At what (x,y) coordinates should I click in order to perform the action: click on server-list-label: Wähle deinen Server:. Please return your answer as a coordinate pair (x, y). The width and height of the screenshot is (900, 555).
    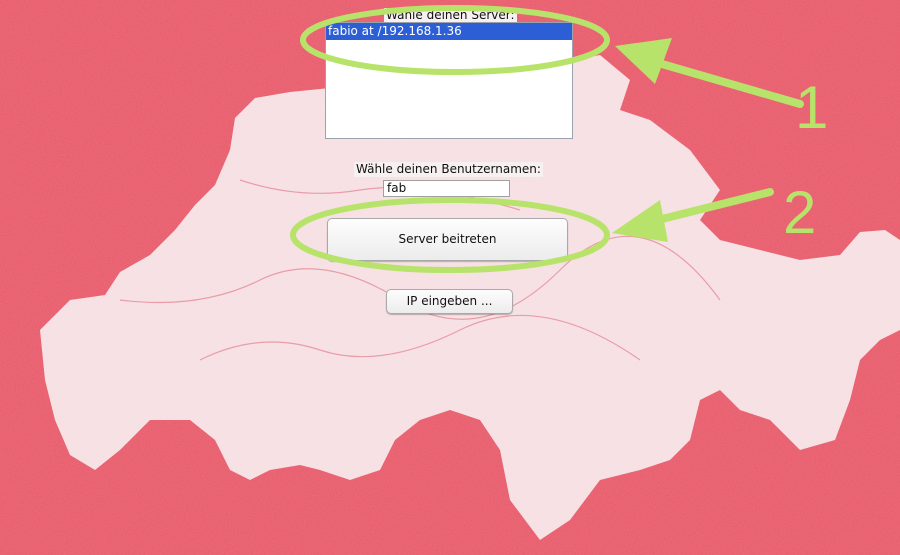
    Looking at the image, I should click on (450, 15).